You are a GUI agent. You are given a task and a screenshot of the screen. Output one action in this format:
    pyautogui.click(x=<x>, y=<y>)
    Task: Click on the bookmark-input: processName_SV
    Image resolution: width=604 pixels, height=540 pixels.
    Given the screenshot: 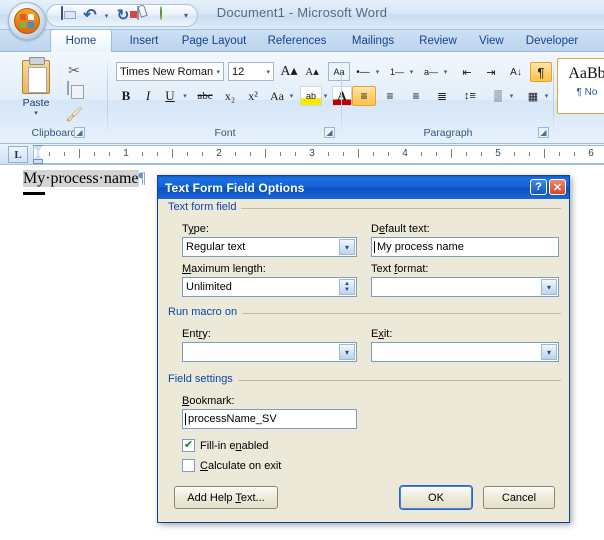 What is the action you would take?
    pyautogui.click(x=269, y=419)
    